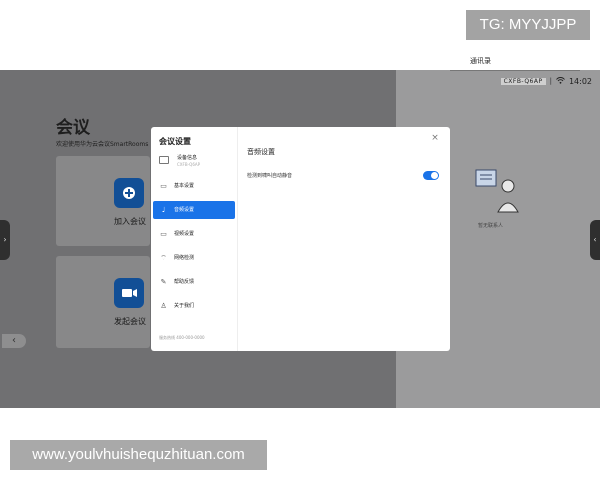 Image resolution: width=600 pixels, height=480 pixels. I want to click on microphone-icon: ♩, so click(163, 210).